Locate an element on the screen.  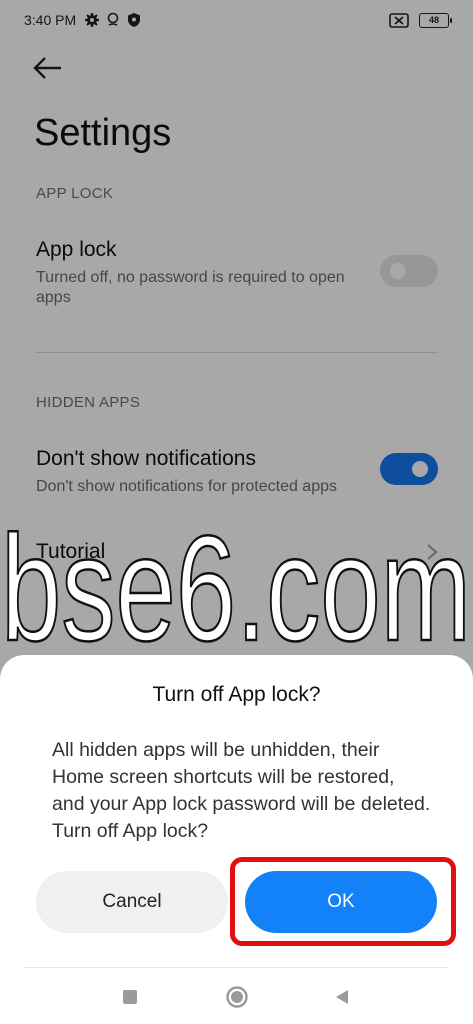
home-circle-icon is located at coordinates (237, 997).